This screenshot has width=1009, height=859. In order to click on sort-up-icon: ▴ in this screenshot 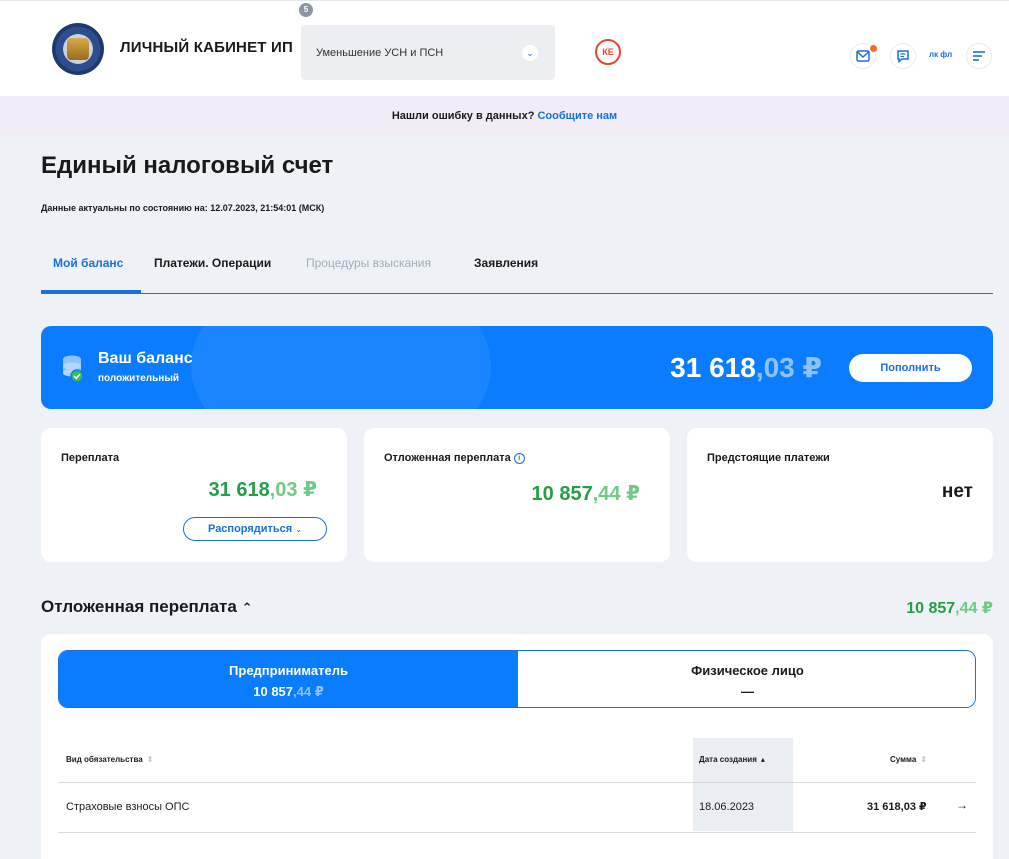, I will do `click(762, 759)`.